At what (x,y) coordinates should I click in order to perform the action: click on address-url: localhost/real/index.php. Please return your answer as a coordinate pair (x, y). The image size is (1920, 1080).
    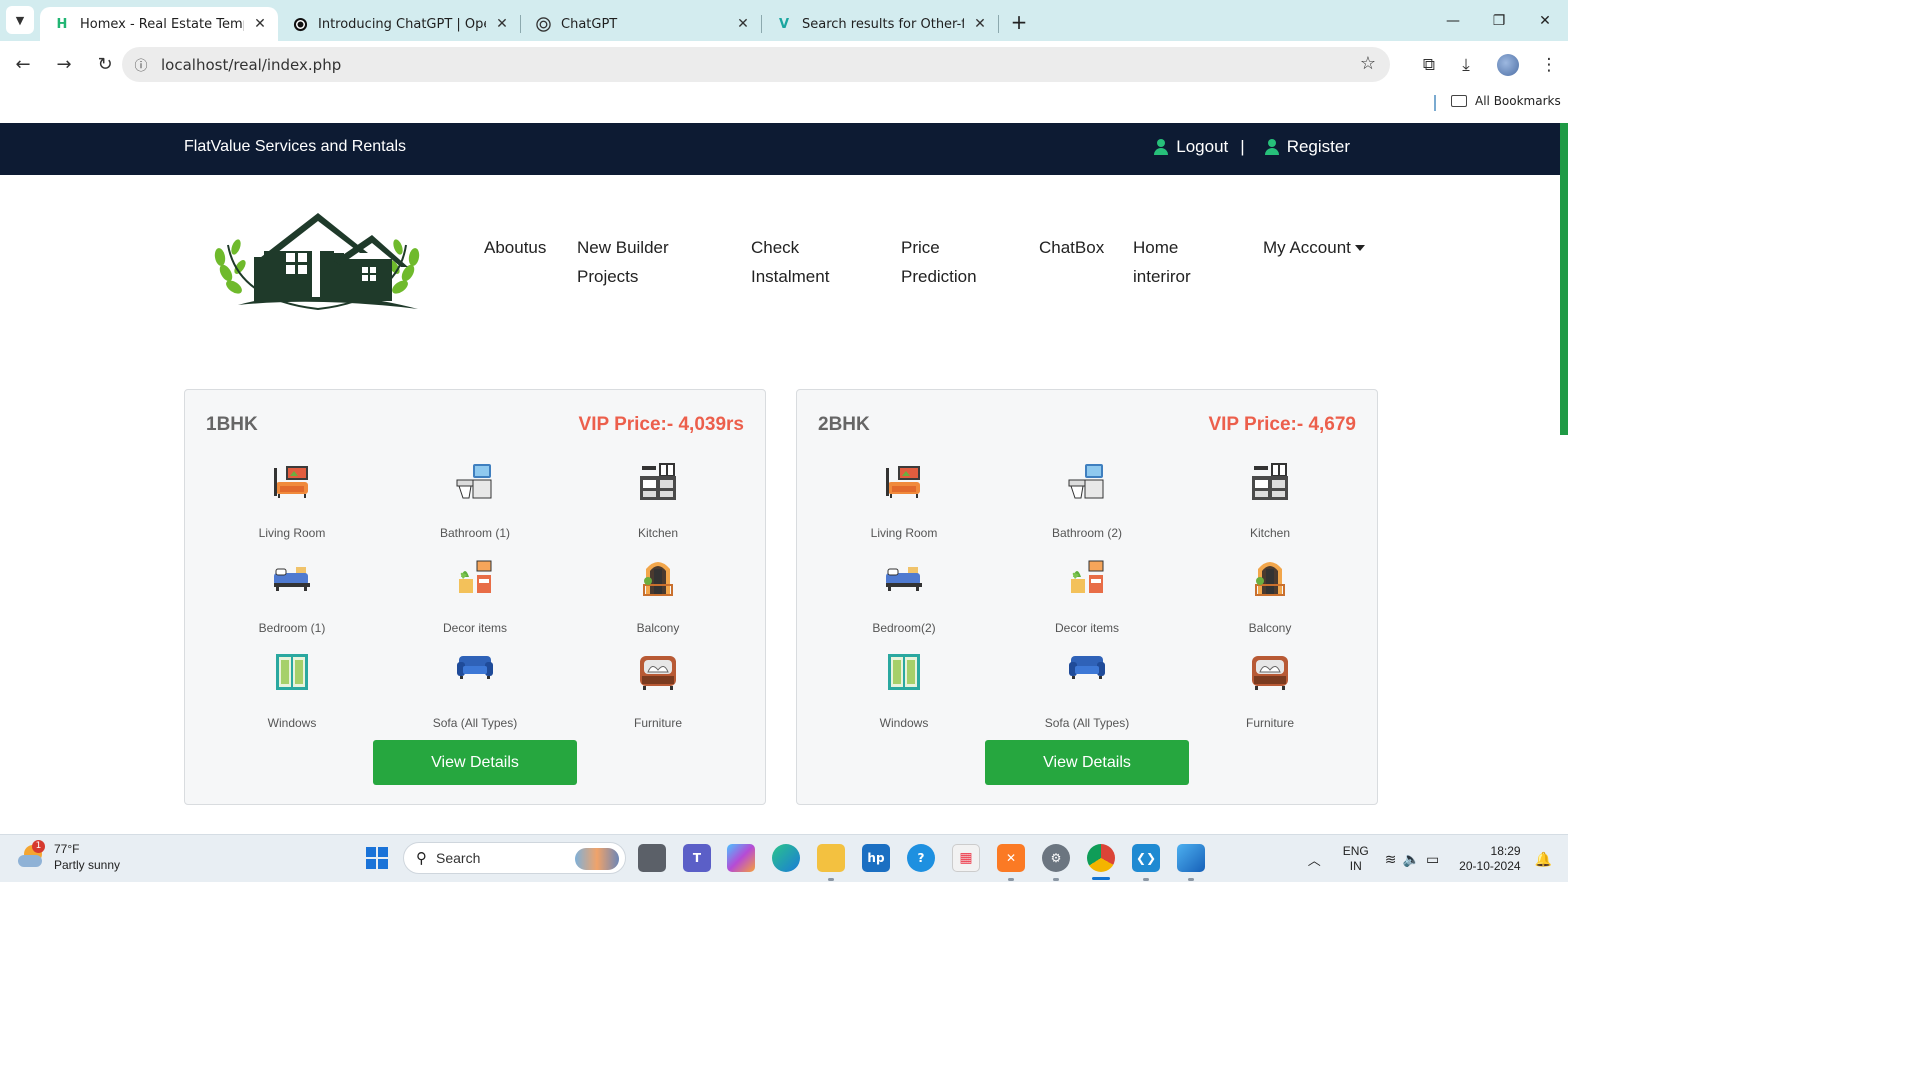
    Looking at the image, I should click on (251, 65).